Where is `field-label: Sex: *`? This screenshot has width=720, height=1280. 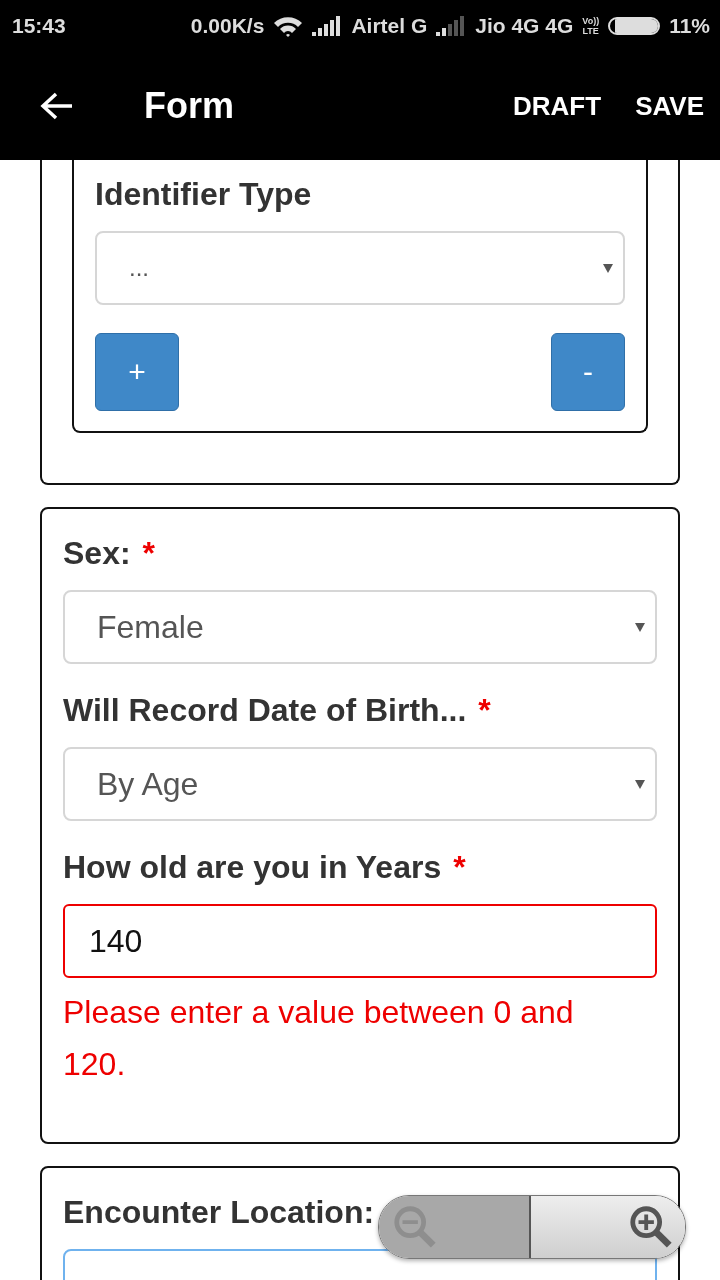 field-label: Sex: * is located at coordinates (109, 553).